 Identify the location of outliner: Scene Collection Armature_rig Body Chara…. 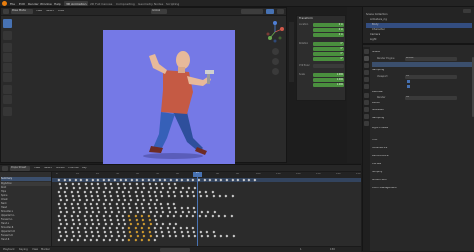
(418, 26).